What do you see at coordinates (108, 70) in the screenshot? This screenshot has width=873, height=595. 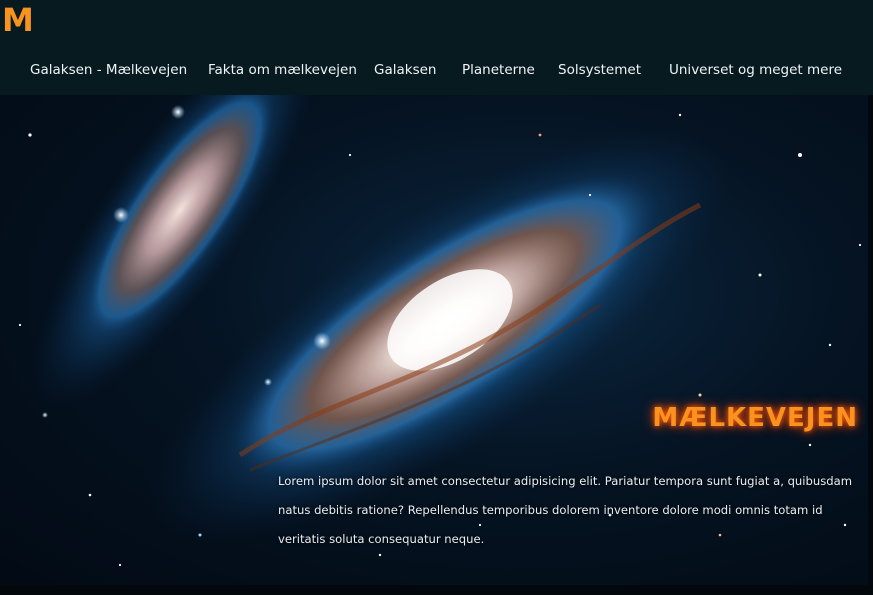 I see `nav-item-galaksen-maelkevejen: Galaksen - Mælkevejen` at bounding box center [108, 70].